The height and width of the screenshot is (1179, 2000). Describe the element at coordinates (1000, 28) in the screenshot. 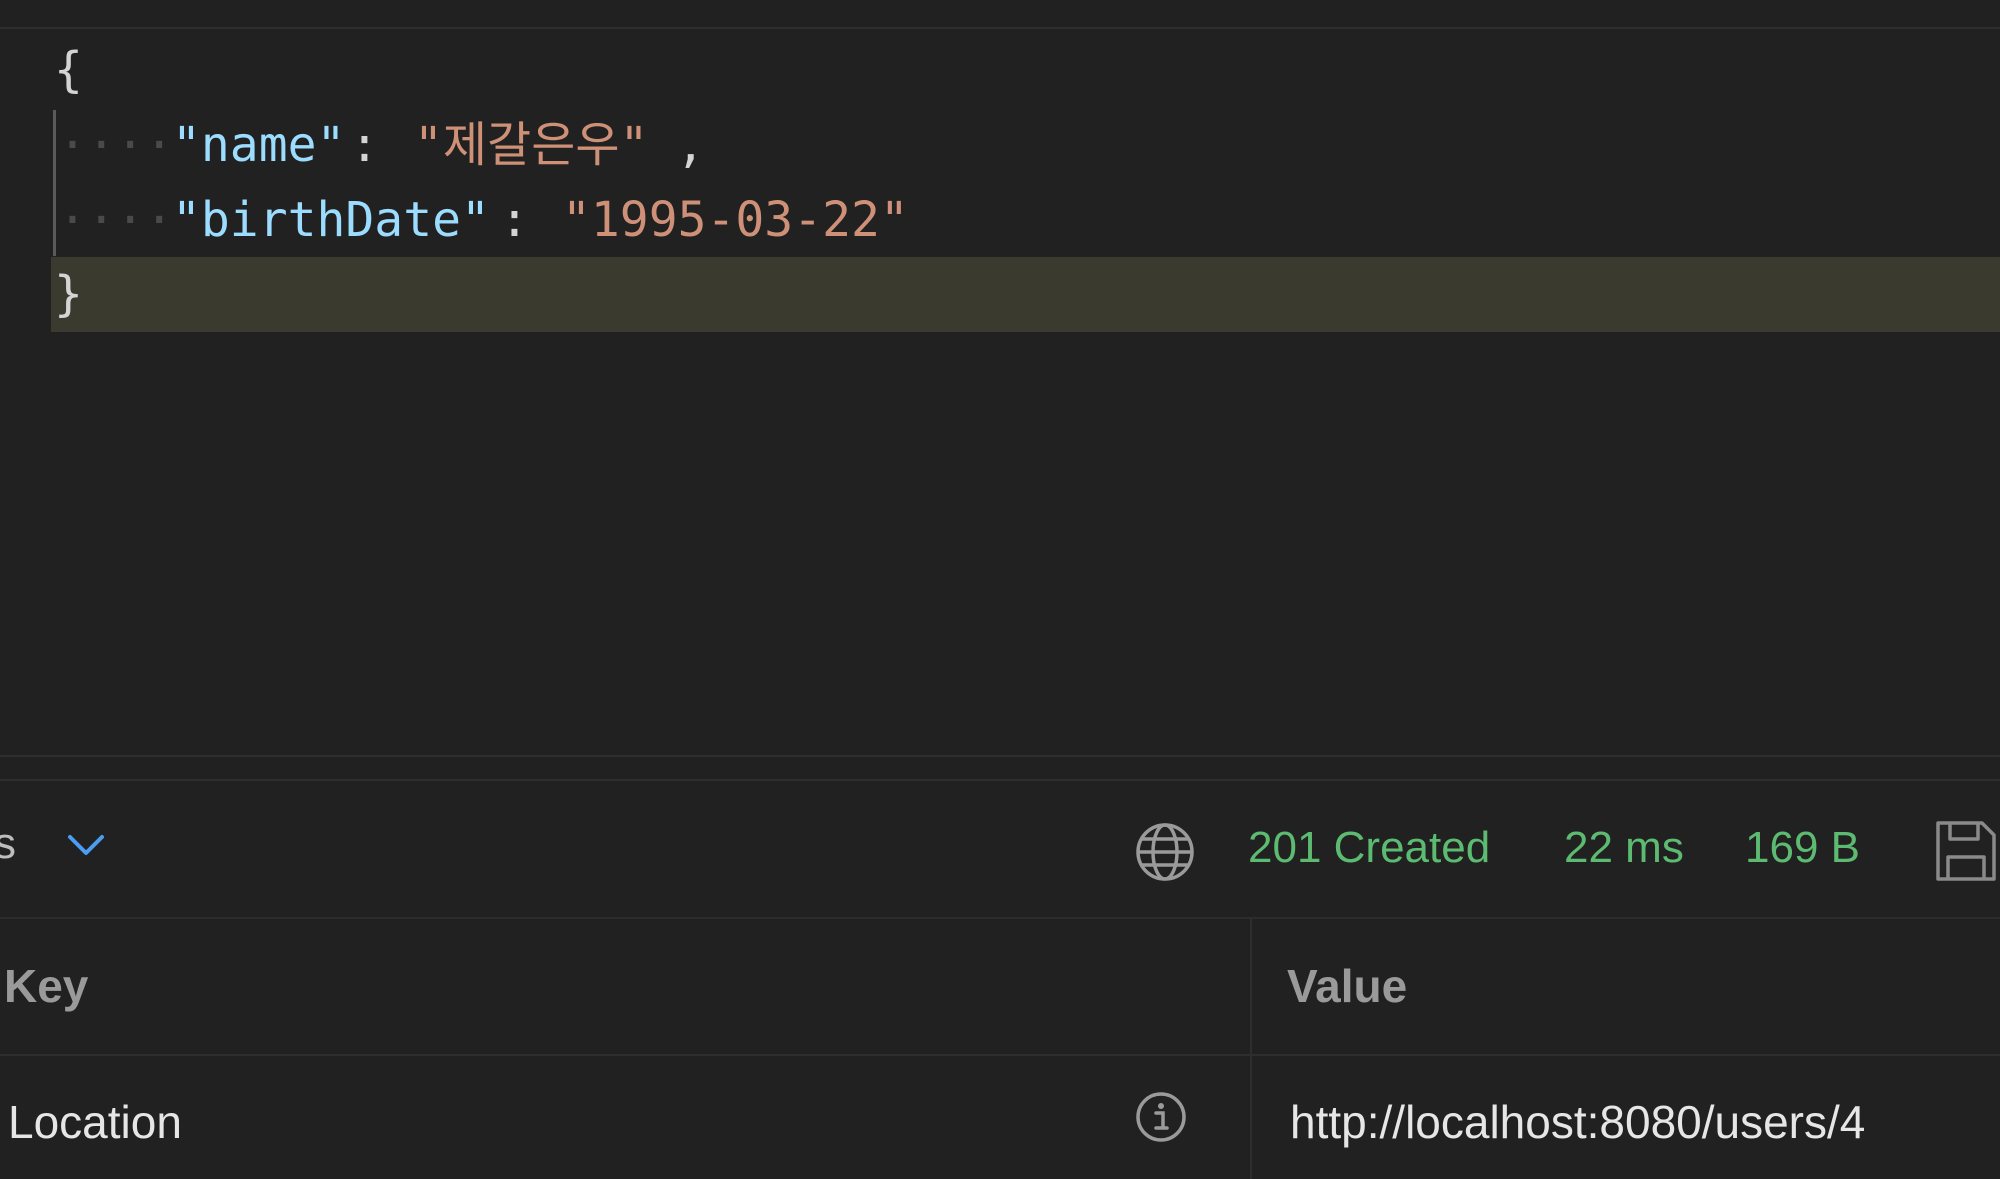

I see `editor-top-border` at that location.